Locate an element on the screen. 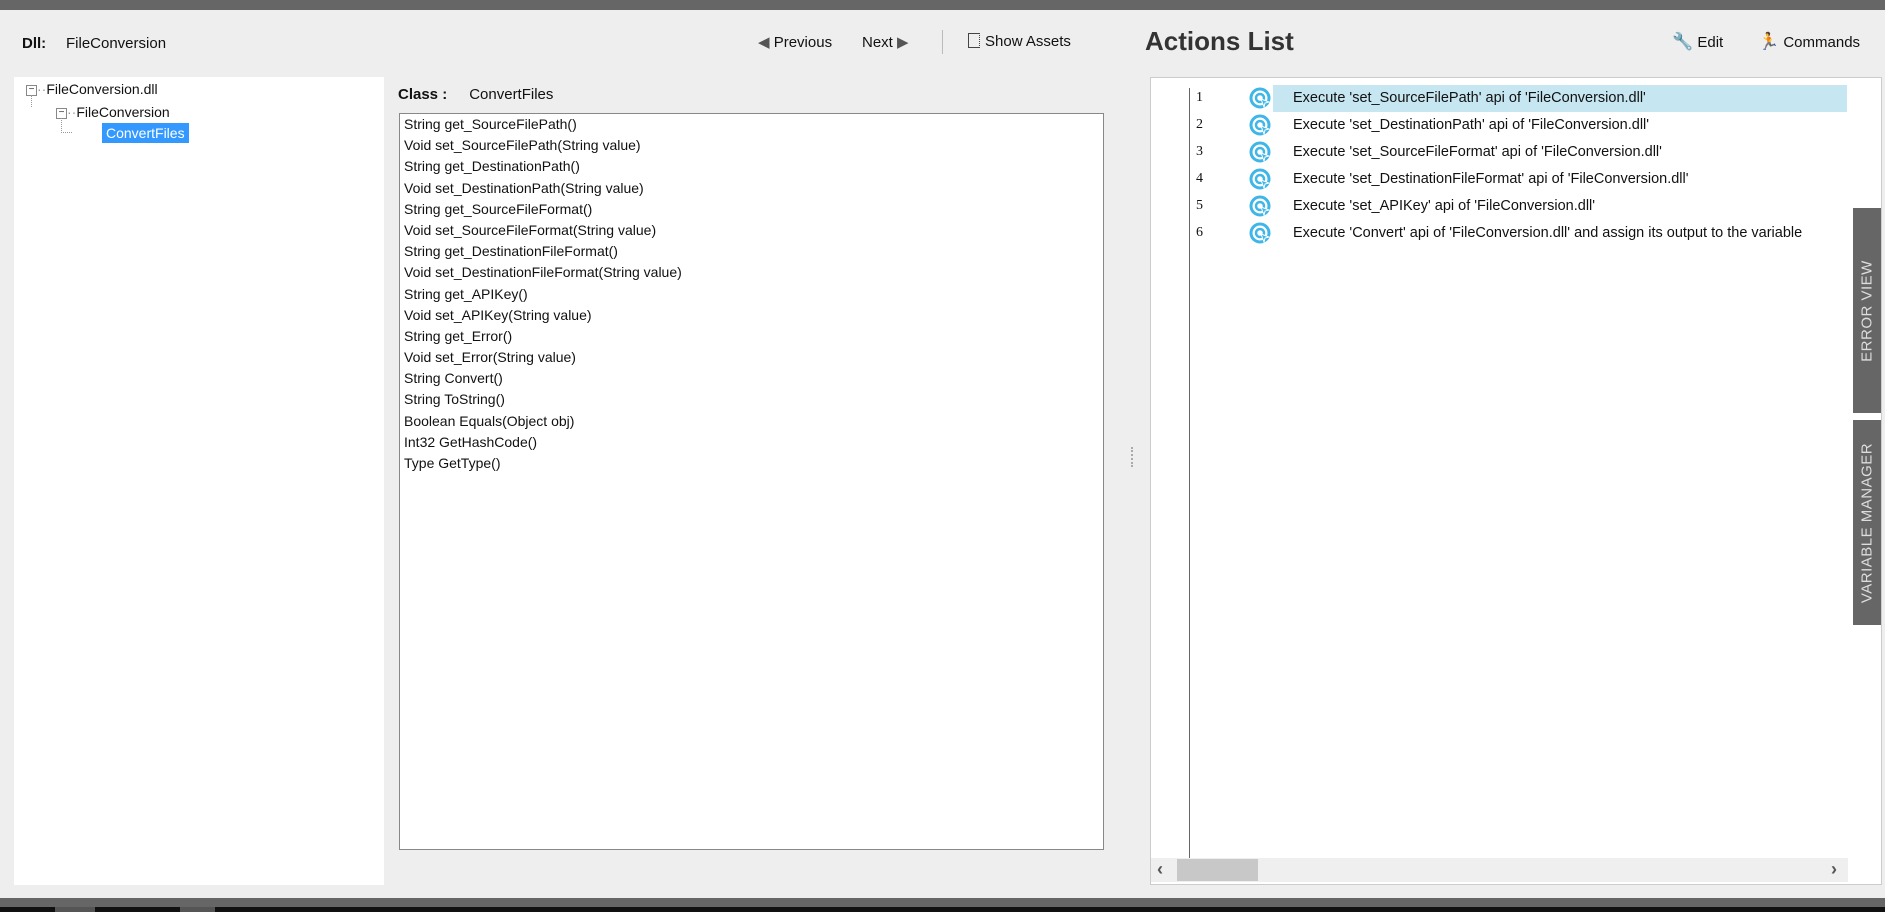 This screenshot has height=912, width=1885. class-header: Class : ConvertFiles is located at coordinates (475, 94).